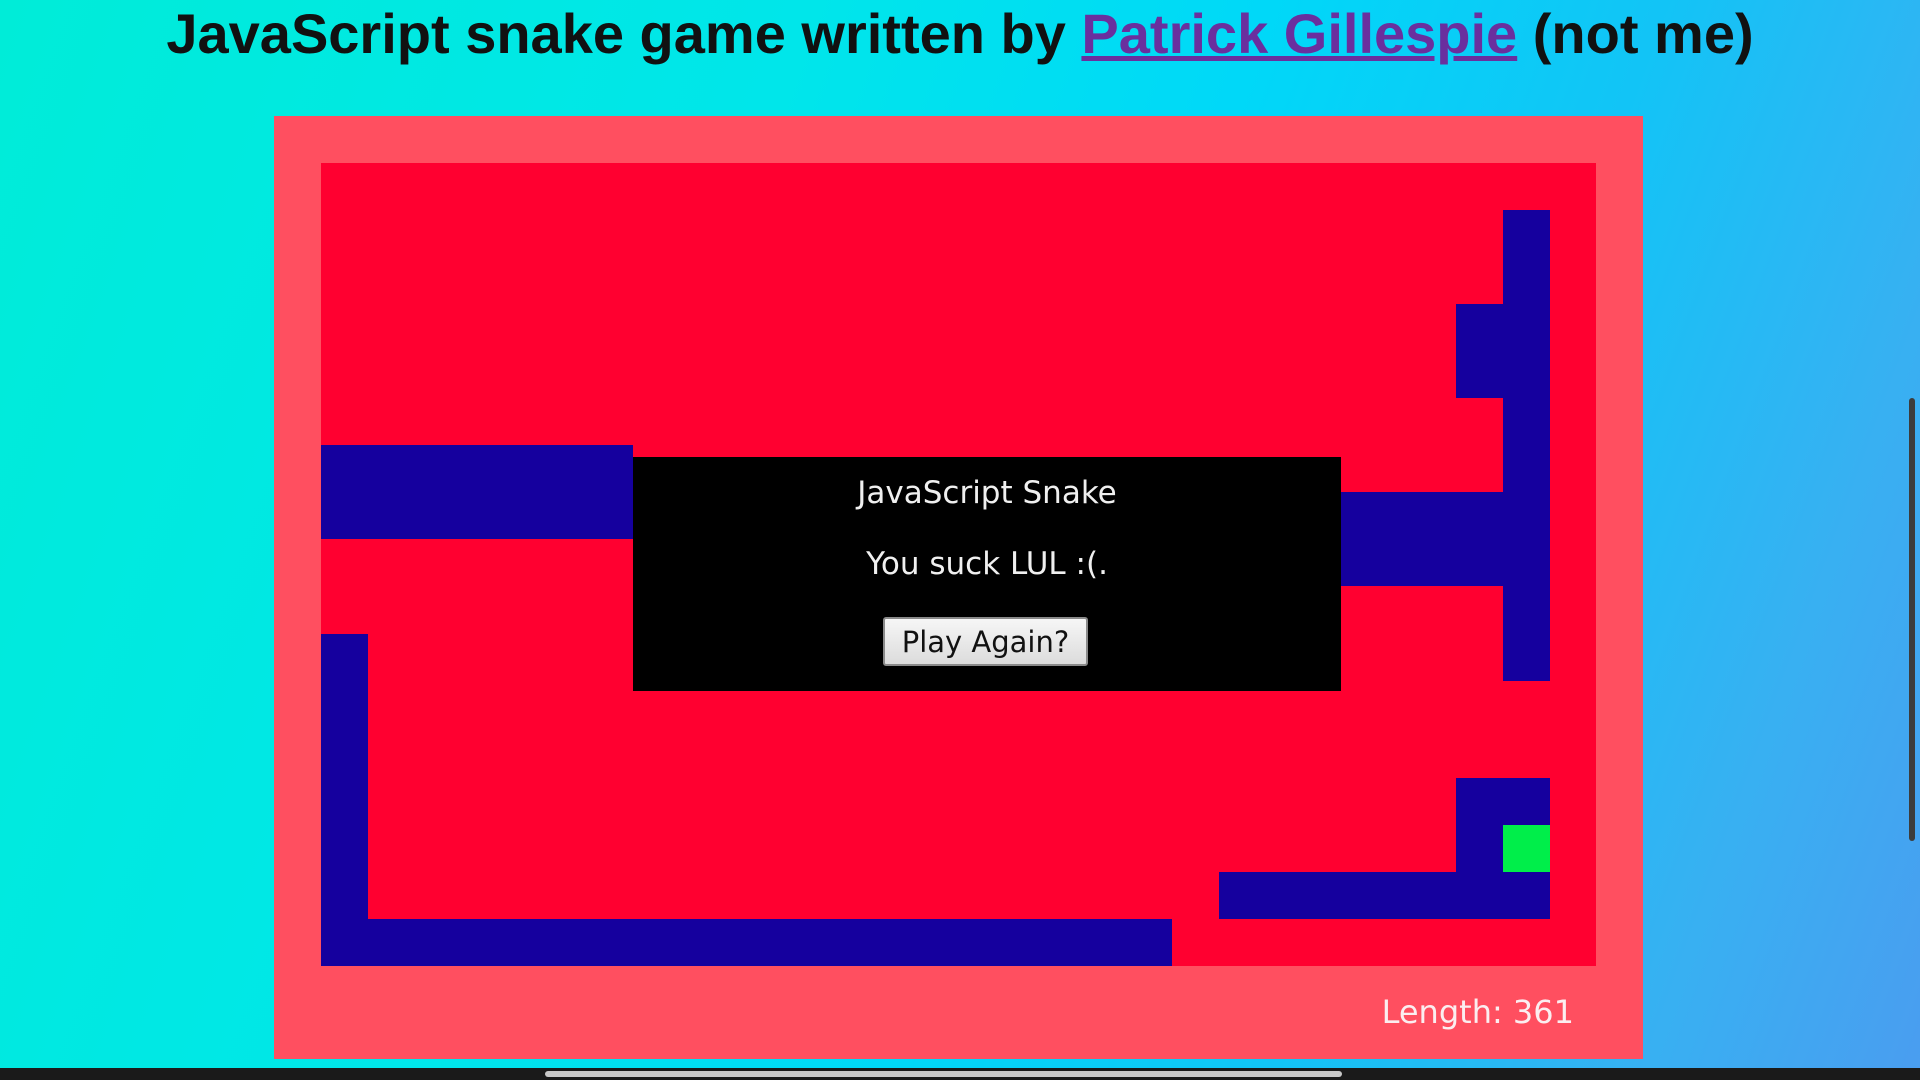 Image resolution: width=1920 pixels, height=1080 pixels. I want to click on author-link: Patrick Gillespie, so click(1299, 33).